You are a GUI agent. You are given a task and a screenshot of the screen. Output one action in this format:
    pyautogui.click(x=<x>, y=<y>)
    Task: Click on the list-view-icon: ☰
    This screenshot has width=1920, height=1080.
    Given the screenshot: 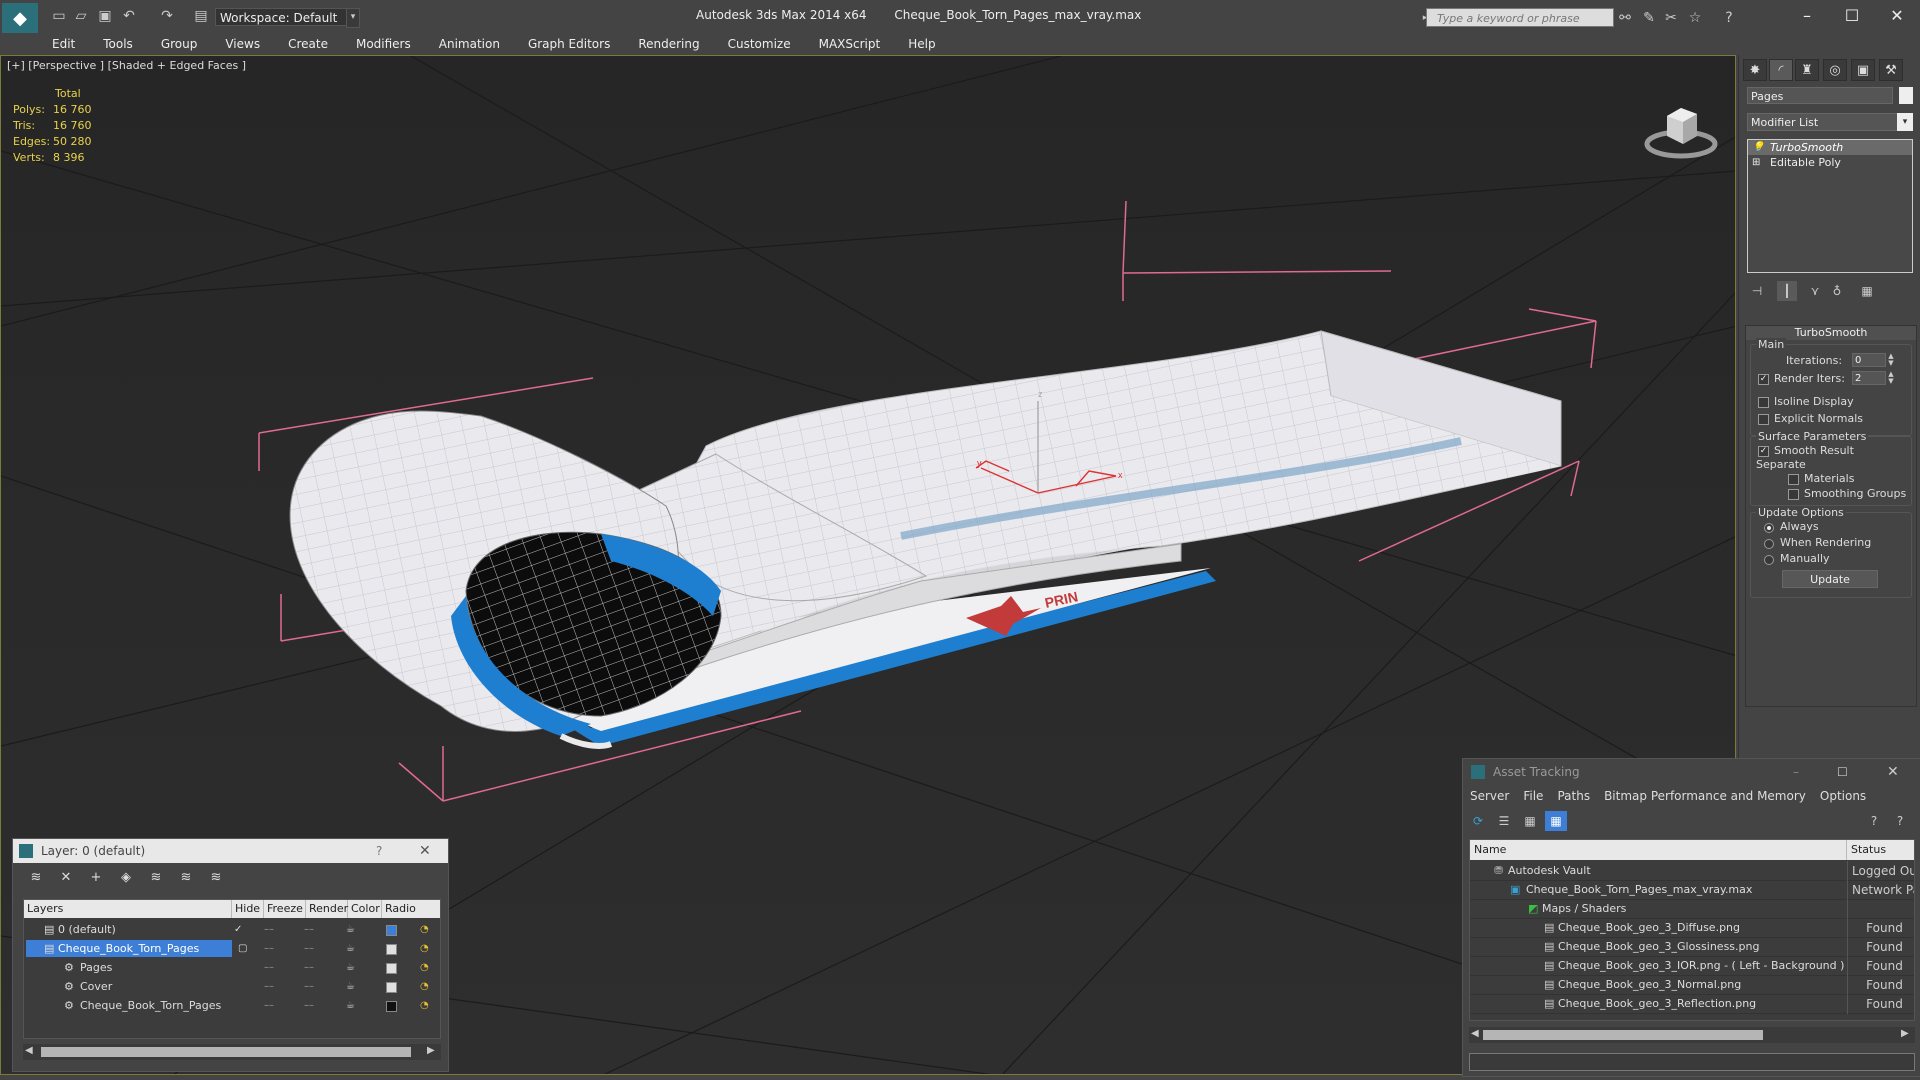 What is the action you would take?
    pyautogui.click(x=1504, y=821)
    